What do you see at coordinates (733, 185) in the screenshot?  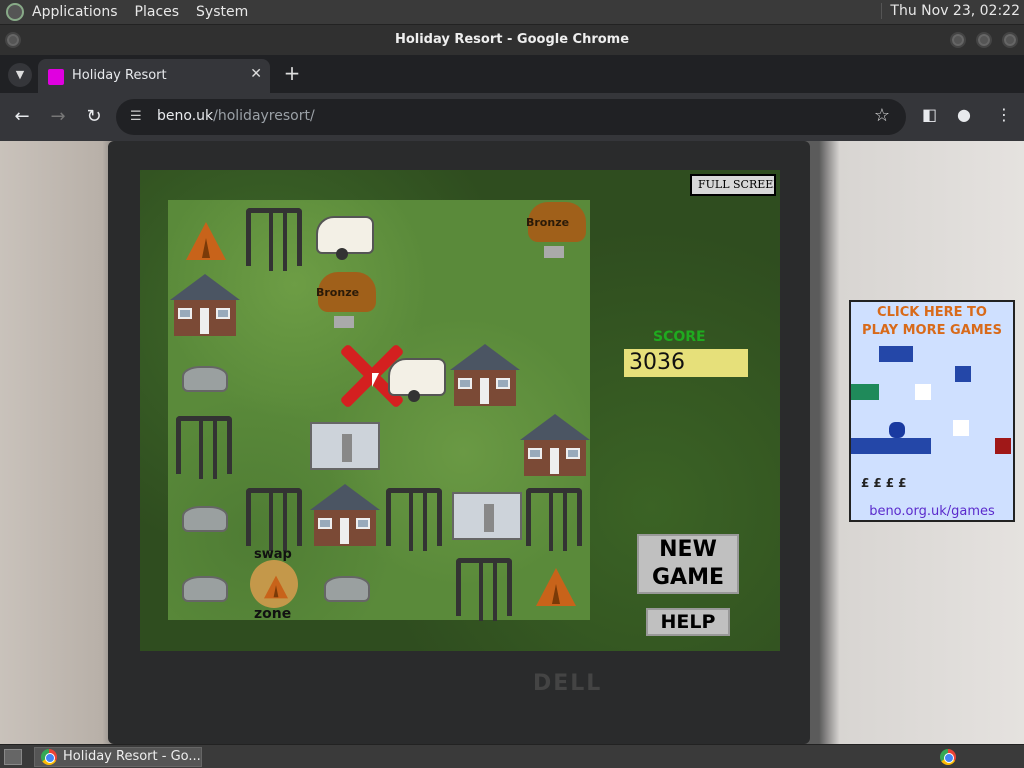 I see `full-screen-button: FULL SCREEN` at bounding box center [733, 185].